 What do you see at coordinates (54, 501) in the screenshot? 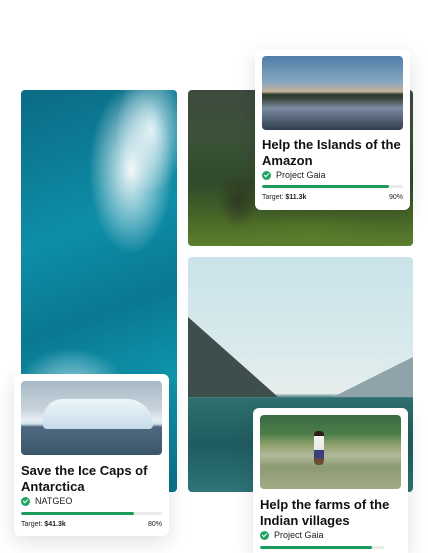
I see `organizer-name: NATGEO` at bounding box center [54, 501].